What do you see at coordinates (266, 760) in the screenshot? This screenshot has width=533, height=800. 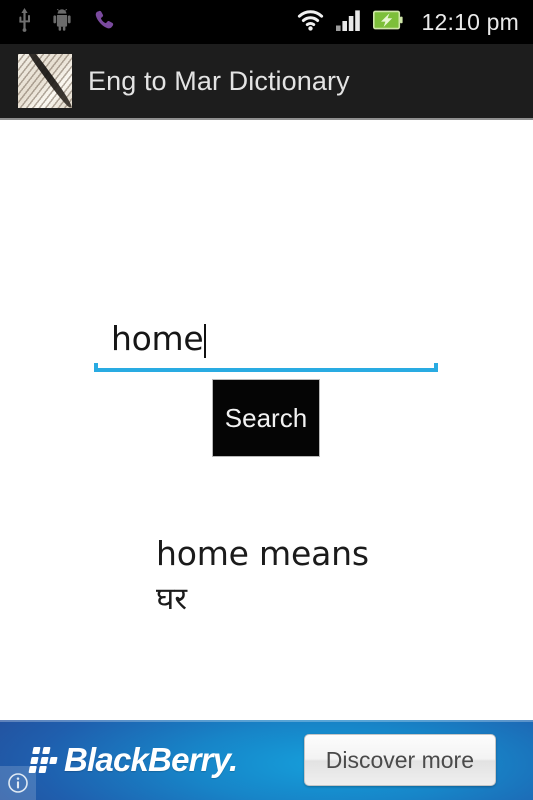 I see `ad-banner: BlackBerry. Discover more` at bounding box center [266, 760].